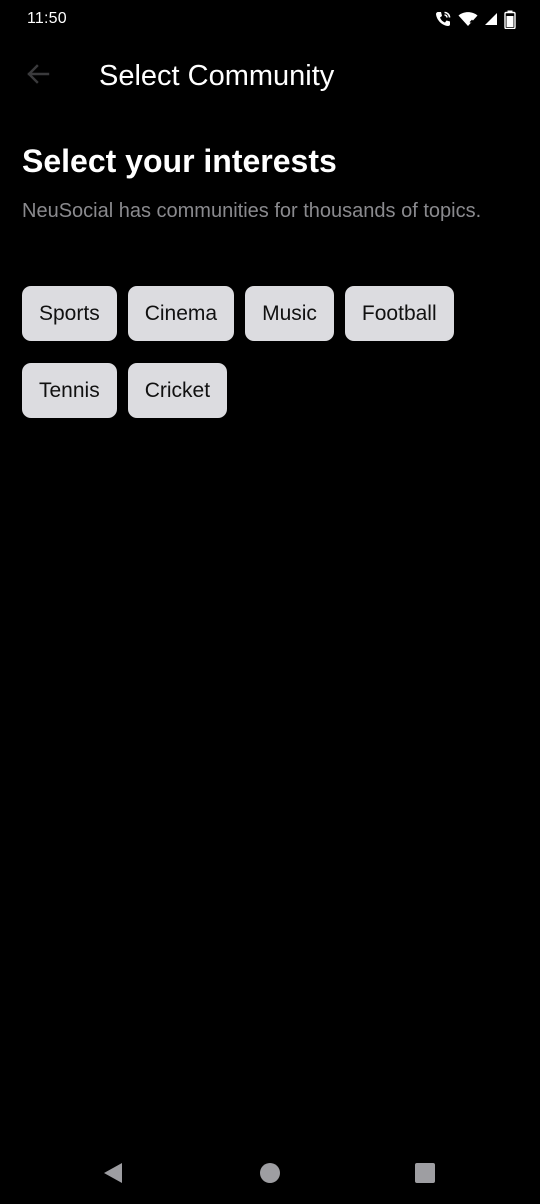  Describe the element at coordinates (270, 20) in the screenshot. I see `status-bar: 11:50` at that location.